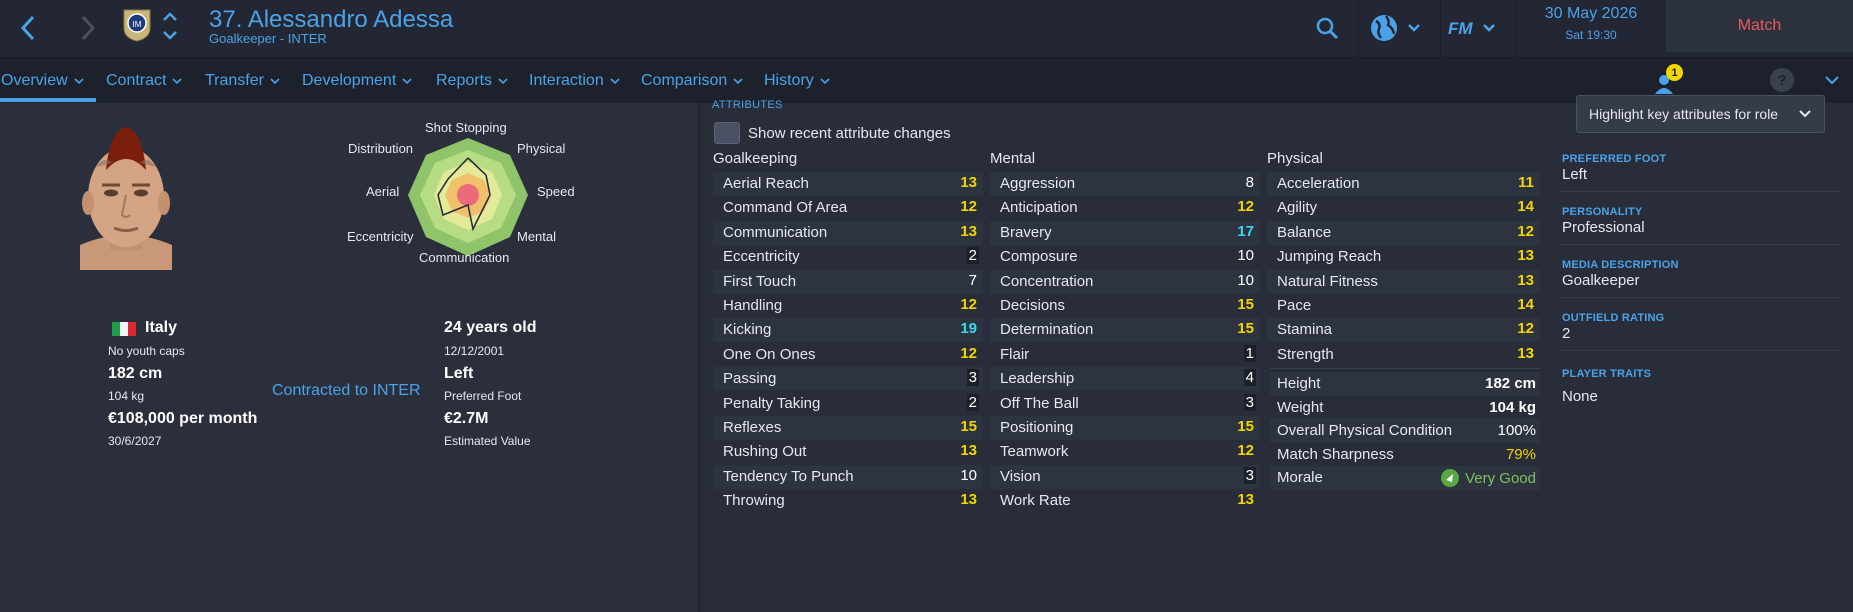  Describe the element at coordinates (1125, 208) in the screenshot. I see `attribute-row: Anticipation 12` at that location.